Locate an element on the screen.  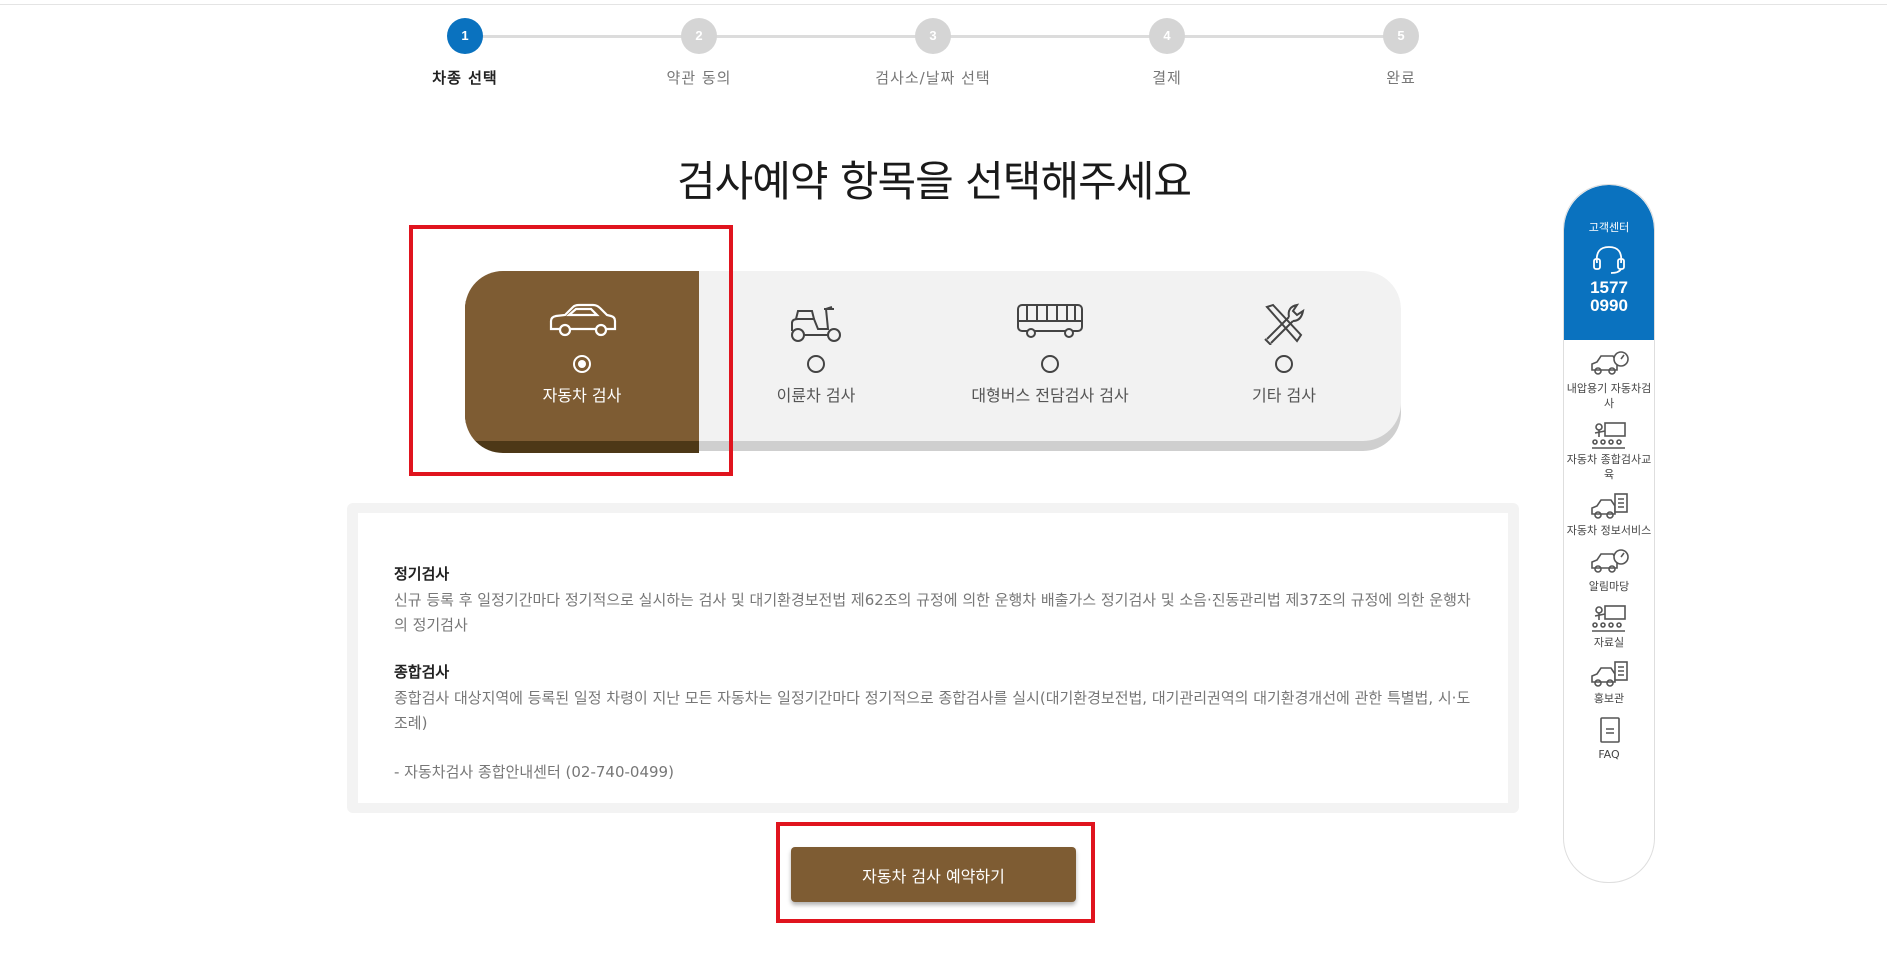
step-4-label: 결제 is located at coordinates (1167, 78).